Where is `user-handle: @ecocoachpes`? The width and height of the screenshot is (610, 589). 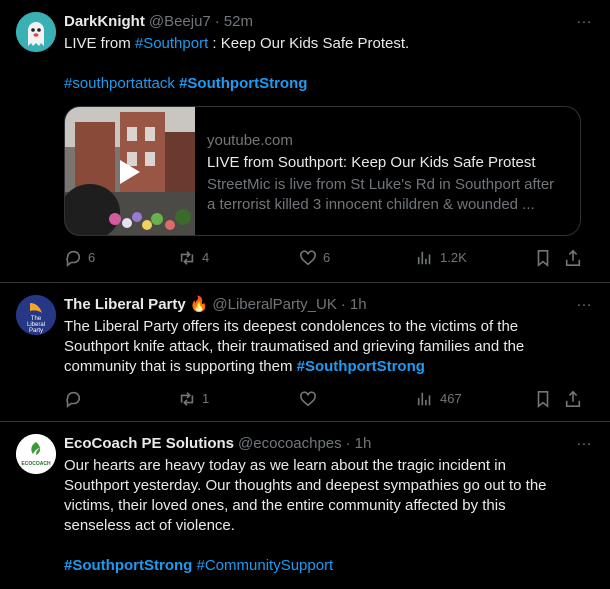 user-handle: @ecocoachpes is located at coordinates (290, 444).